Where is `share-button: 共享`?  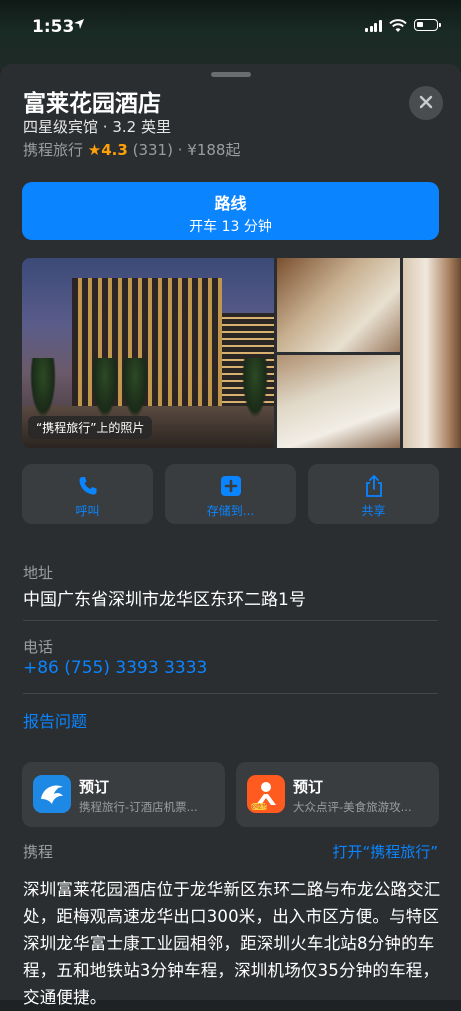 share-button: 共享 is located at coordinates (373, 494).